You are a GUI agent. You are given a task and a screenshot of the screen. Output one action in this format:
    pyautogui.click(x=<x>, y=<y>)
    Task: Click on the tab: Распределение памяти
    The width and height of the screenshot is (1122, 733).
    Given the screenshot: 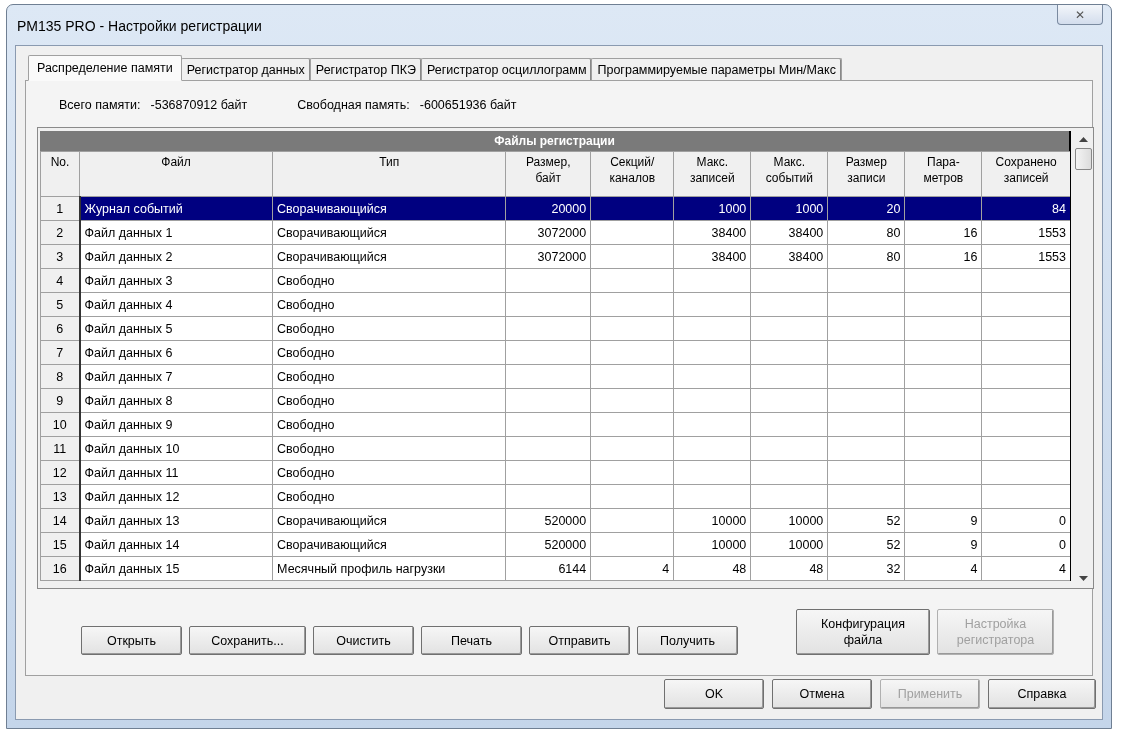 What is the action you would take?
    pyautogui.click(x=105, y=68)
    